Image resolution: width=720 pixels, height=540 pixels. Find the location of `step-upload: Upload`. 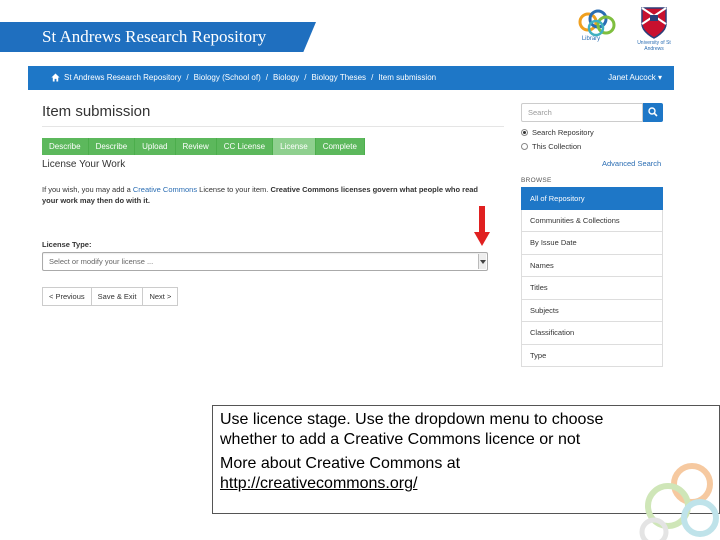

step-upload: Upload is located at coordinates (155, 146).